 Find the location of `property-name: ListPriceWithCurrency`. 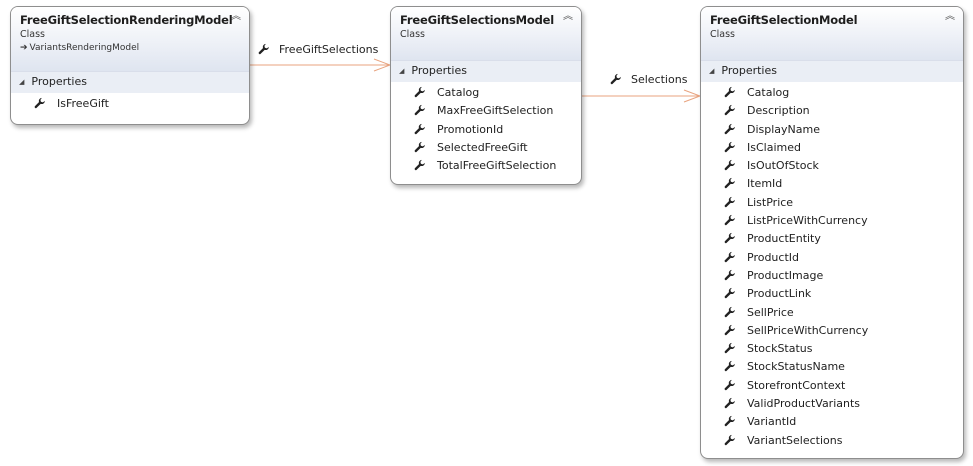

property-name: ListPriceWithCurrency is located at coordinates (807, 221).